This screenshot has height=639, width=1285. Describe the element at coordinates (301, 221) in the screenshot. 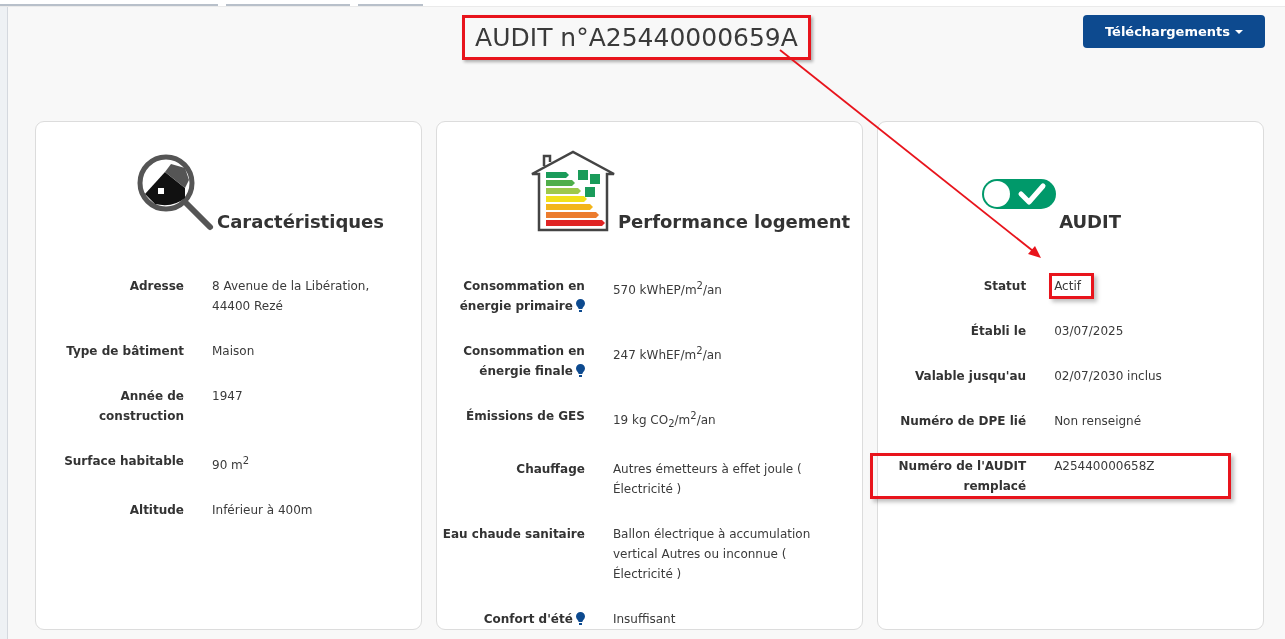

I see `card-title: Caractéristiques` at that location.